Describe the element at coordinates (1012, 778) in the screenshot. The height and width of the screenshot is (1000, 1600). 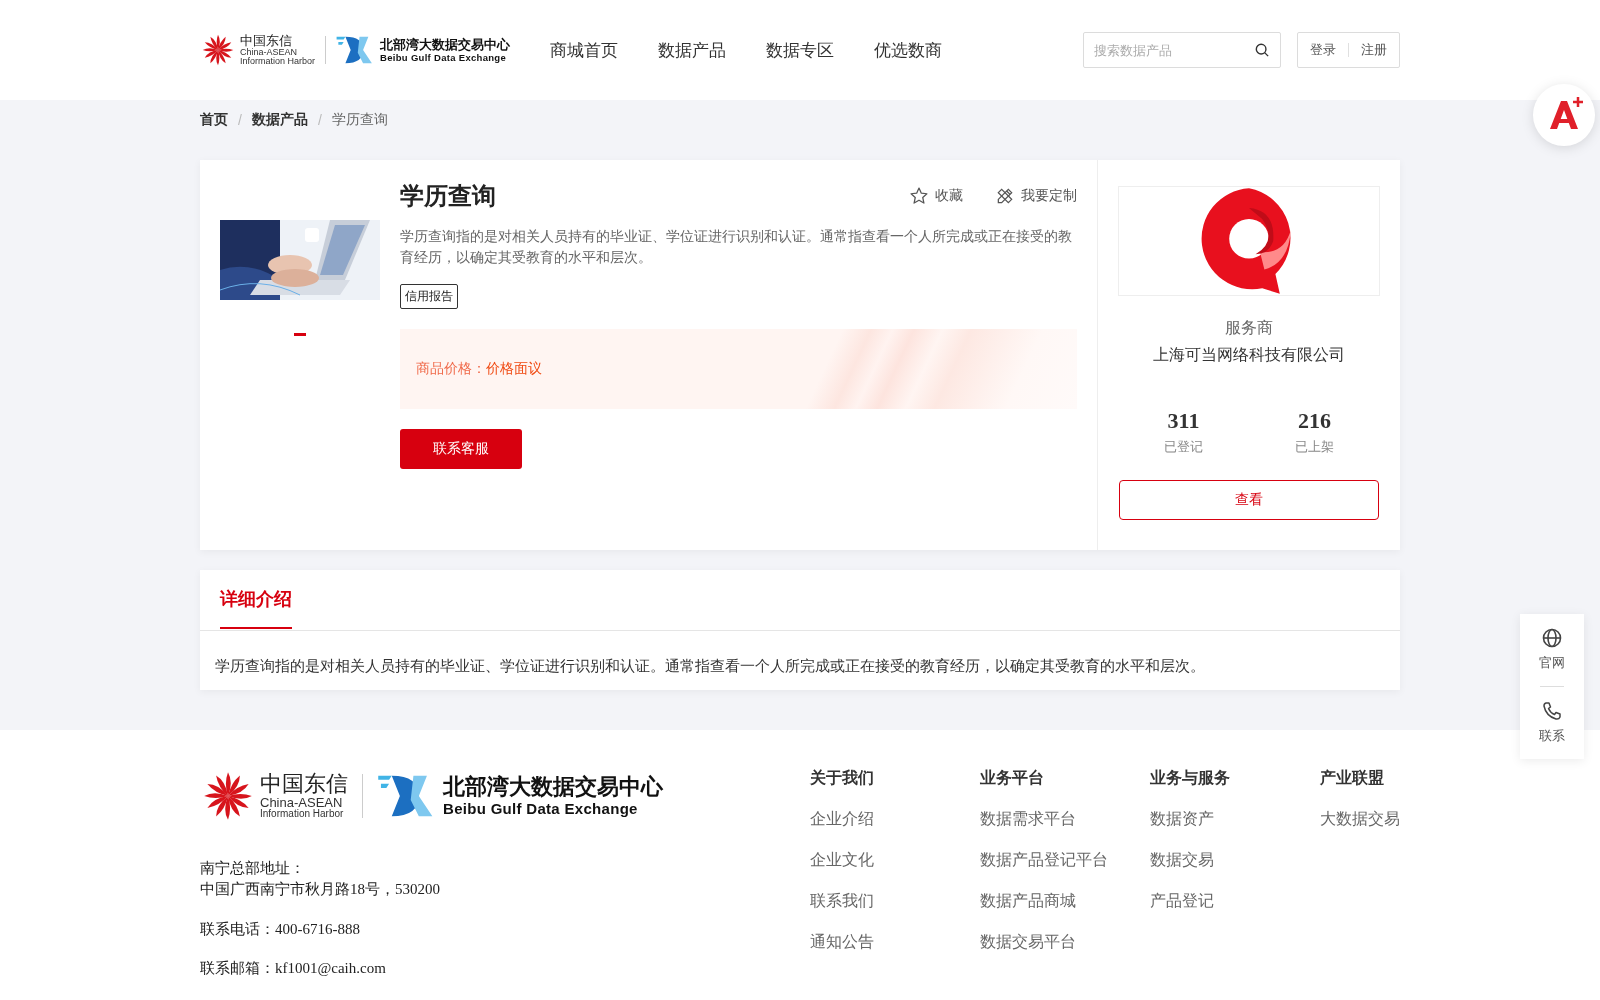
I see `footer-heading: 业务平台` at that location.